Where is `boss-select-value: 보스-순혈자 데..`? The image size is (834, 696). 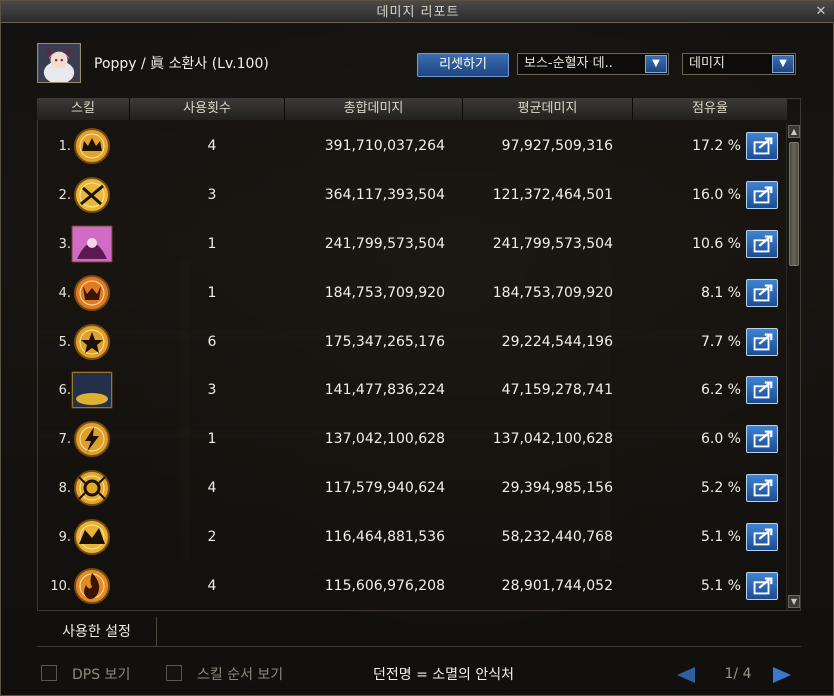 boss-select-value: 보스-순혈자 데.. is located at coordinates (568, 63).